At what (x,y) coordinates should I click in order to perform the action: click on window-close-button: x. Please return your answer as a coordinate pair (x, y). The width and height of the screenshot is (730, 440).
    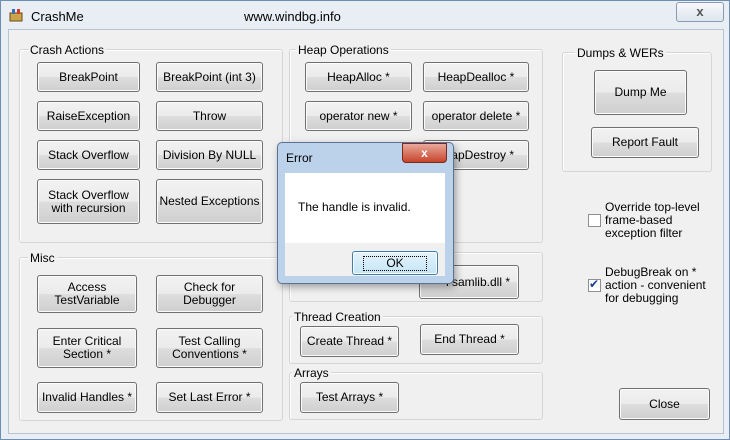
    Looking at the image, I should click on (700, 12).